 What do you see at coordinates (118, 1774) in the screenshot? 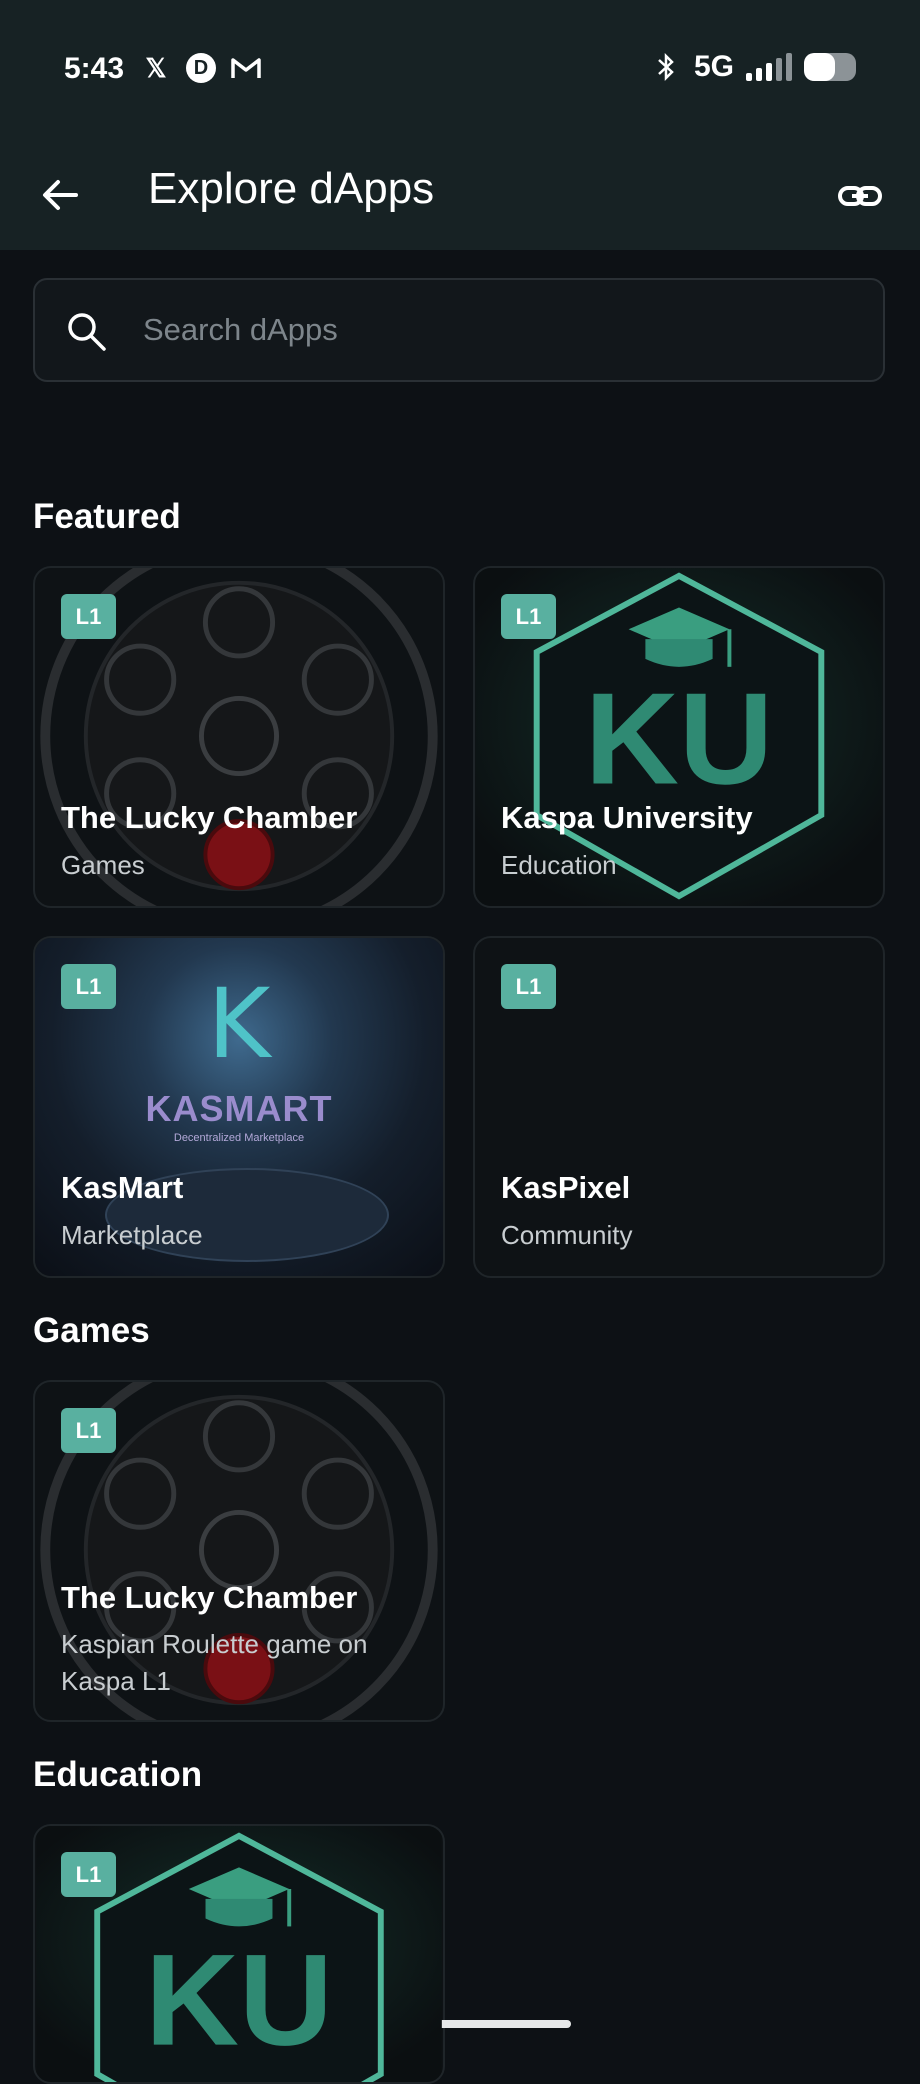
I see `section-education: Education` at bounding box center [118, 1774].